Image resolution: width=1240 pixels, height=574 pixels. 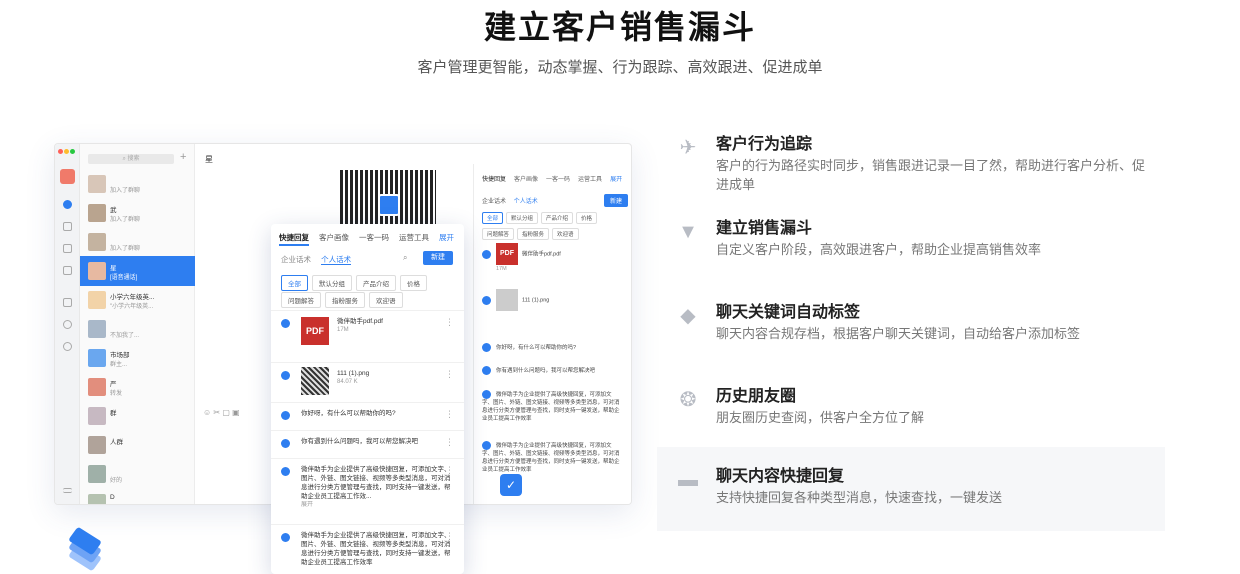 I want to click on popup-tab: 展开, so click(x=446, y=237).